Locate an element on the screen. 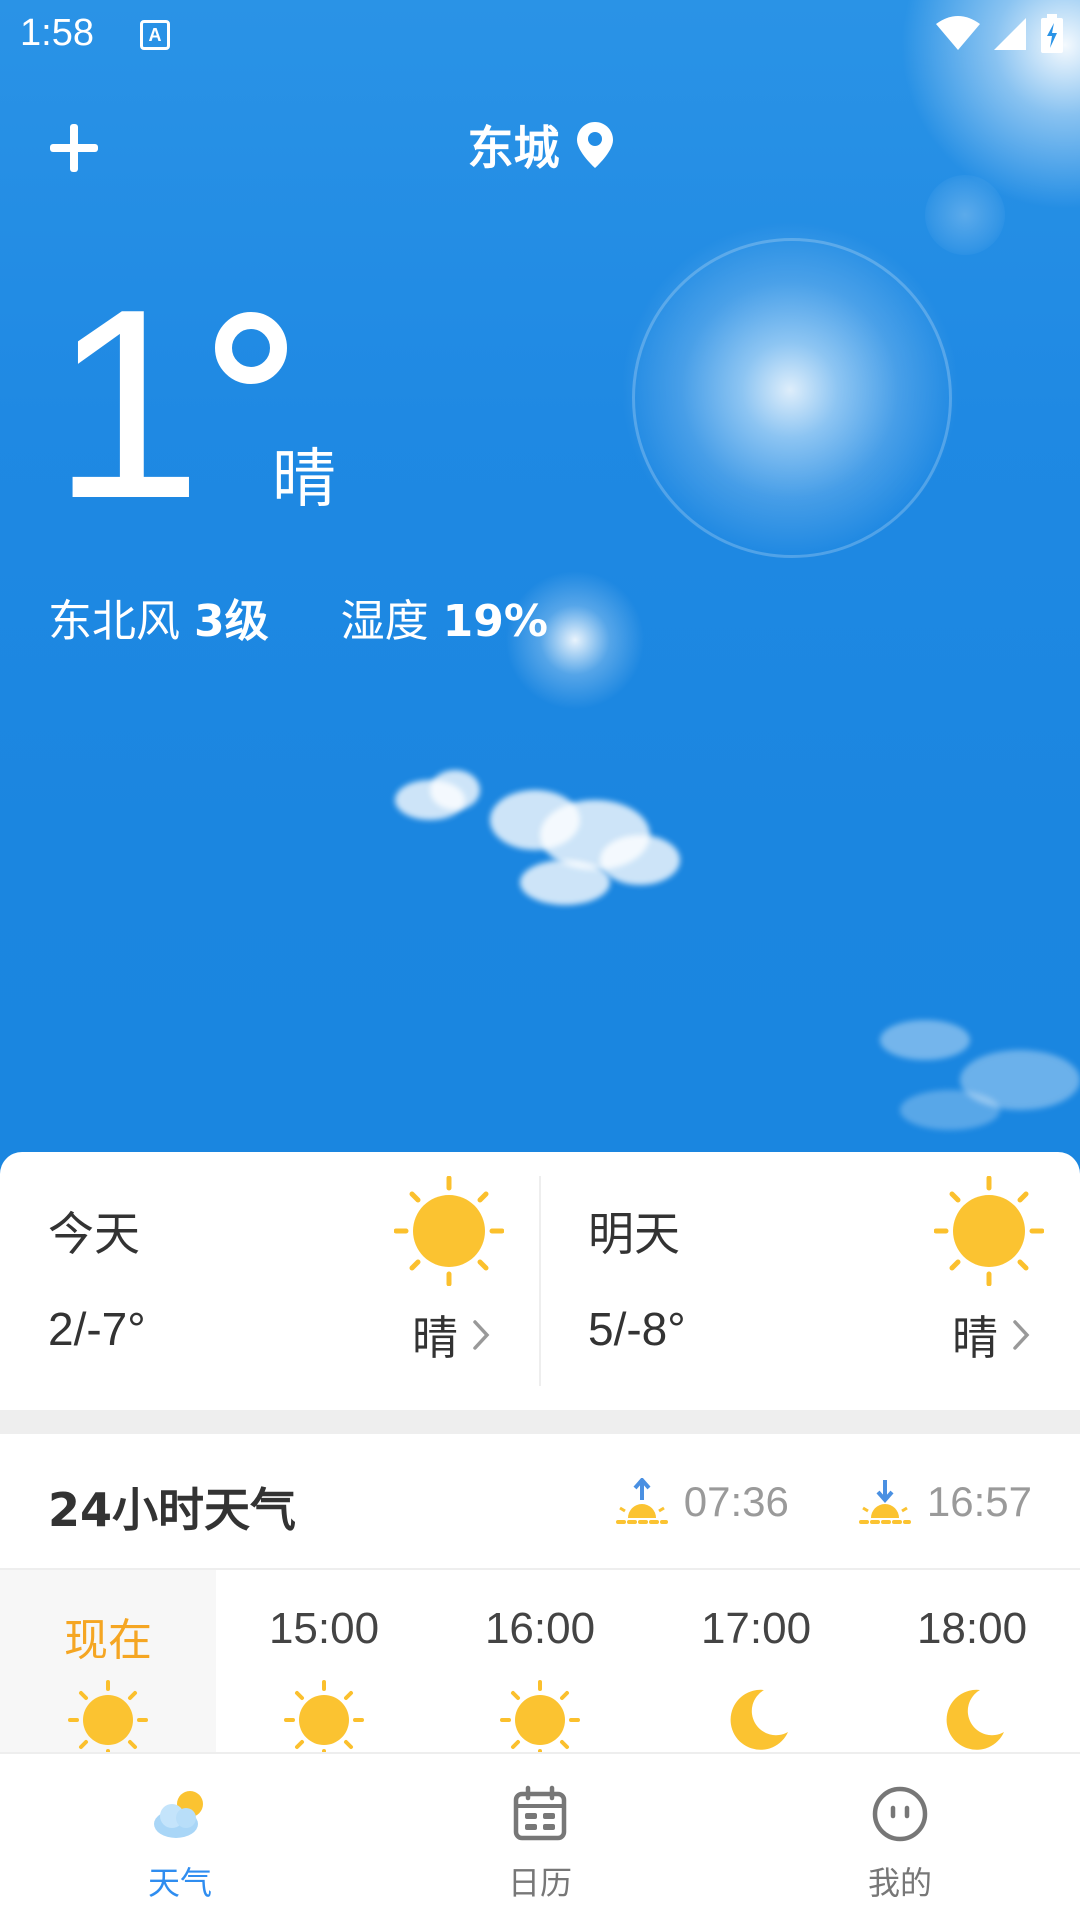  hourly-title: 24小时天气 is located at coordinates (172, 1510).